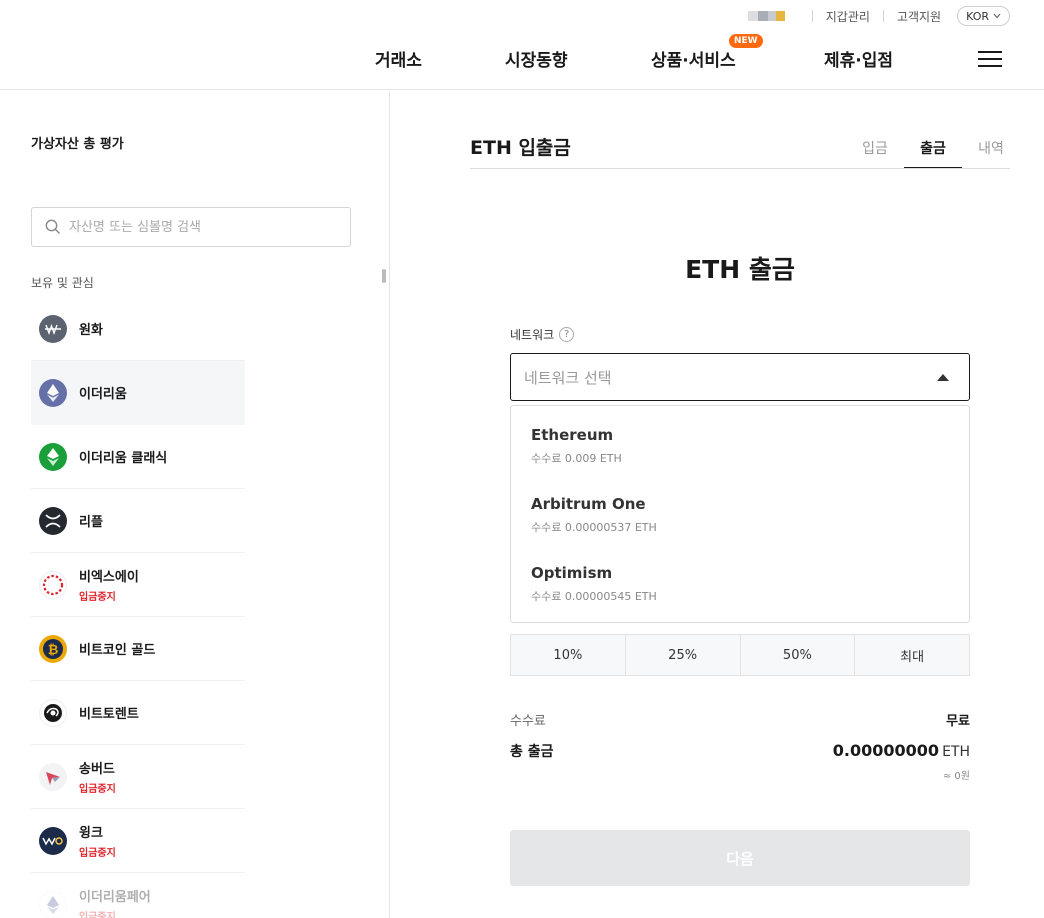 The width and height of the screenshot is (1044, 918). What do you see at coordinates (138, 393) in the screenshot?
I see `asset-item-ethereum: 이더리움` at bounding box center [138, 393].